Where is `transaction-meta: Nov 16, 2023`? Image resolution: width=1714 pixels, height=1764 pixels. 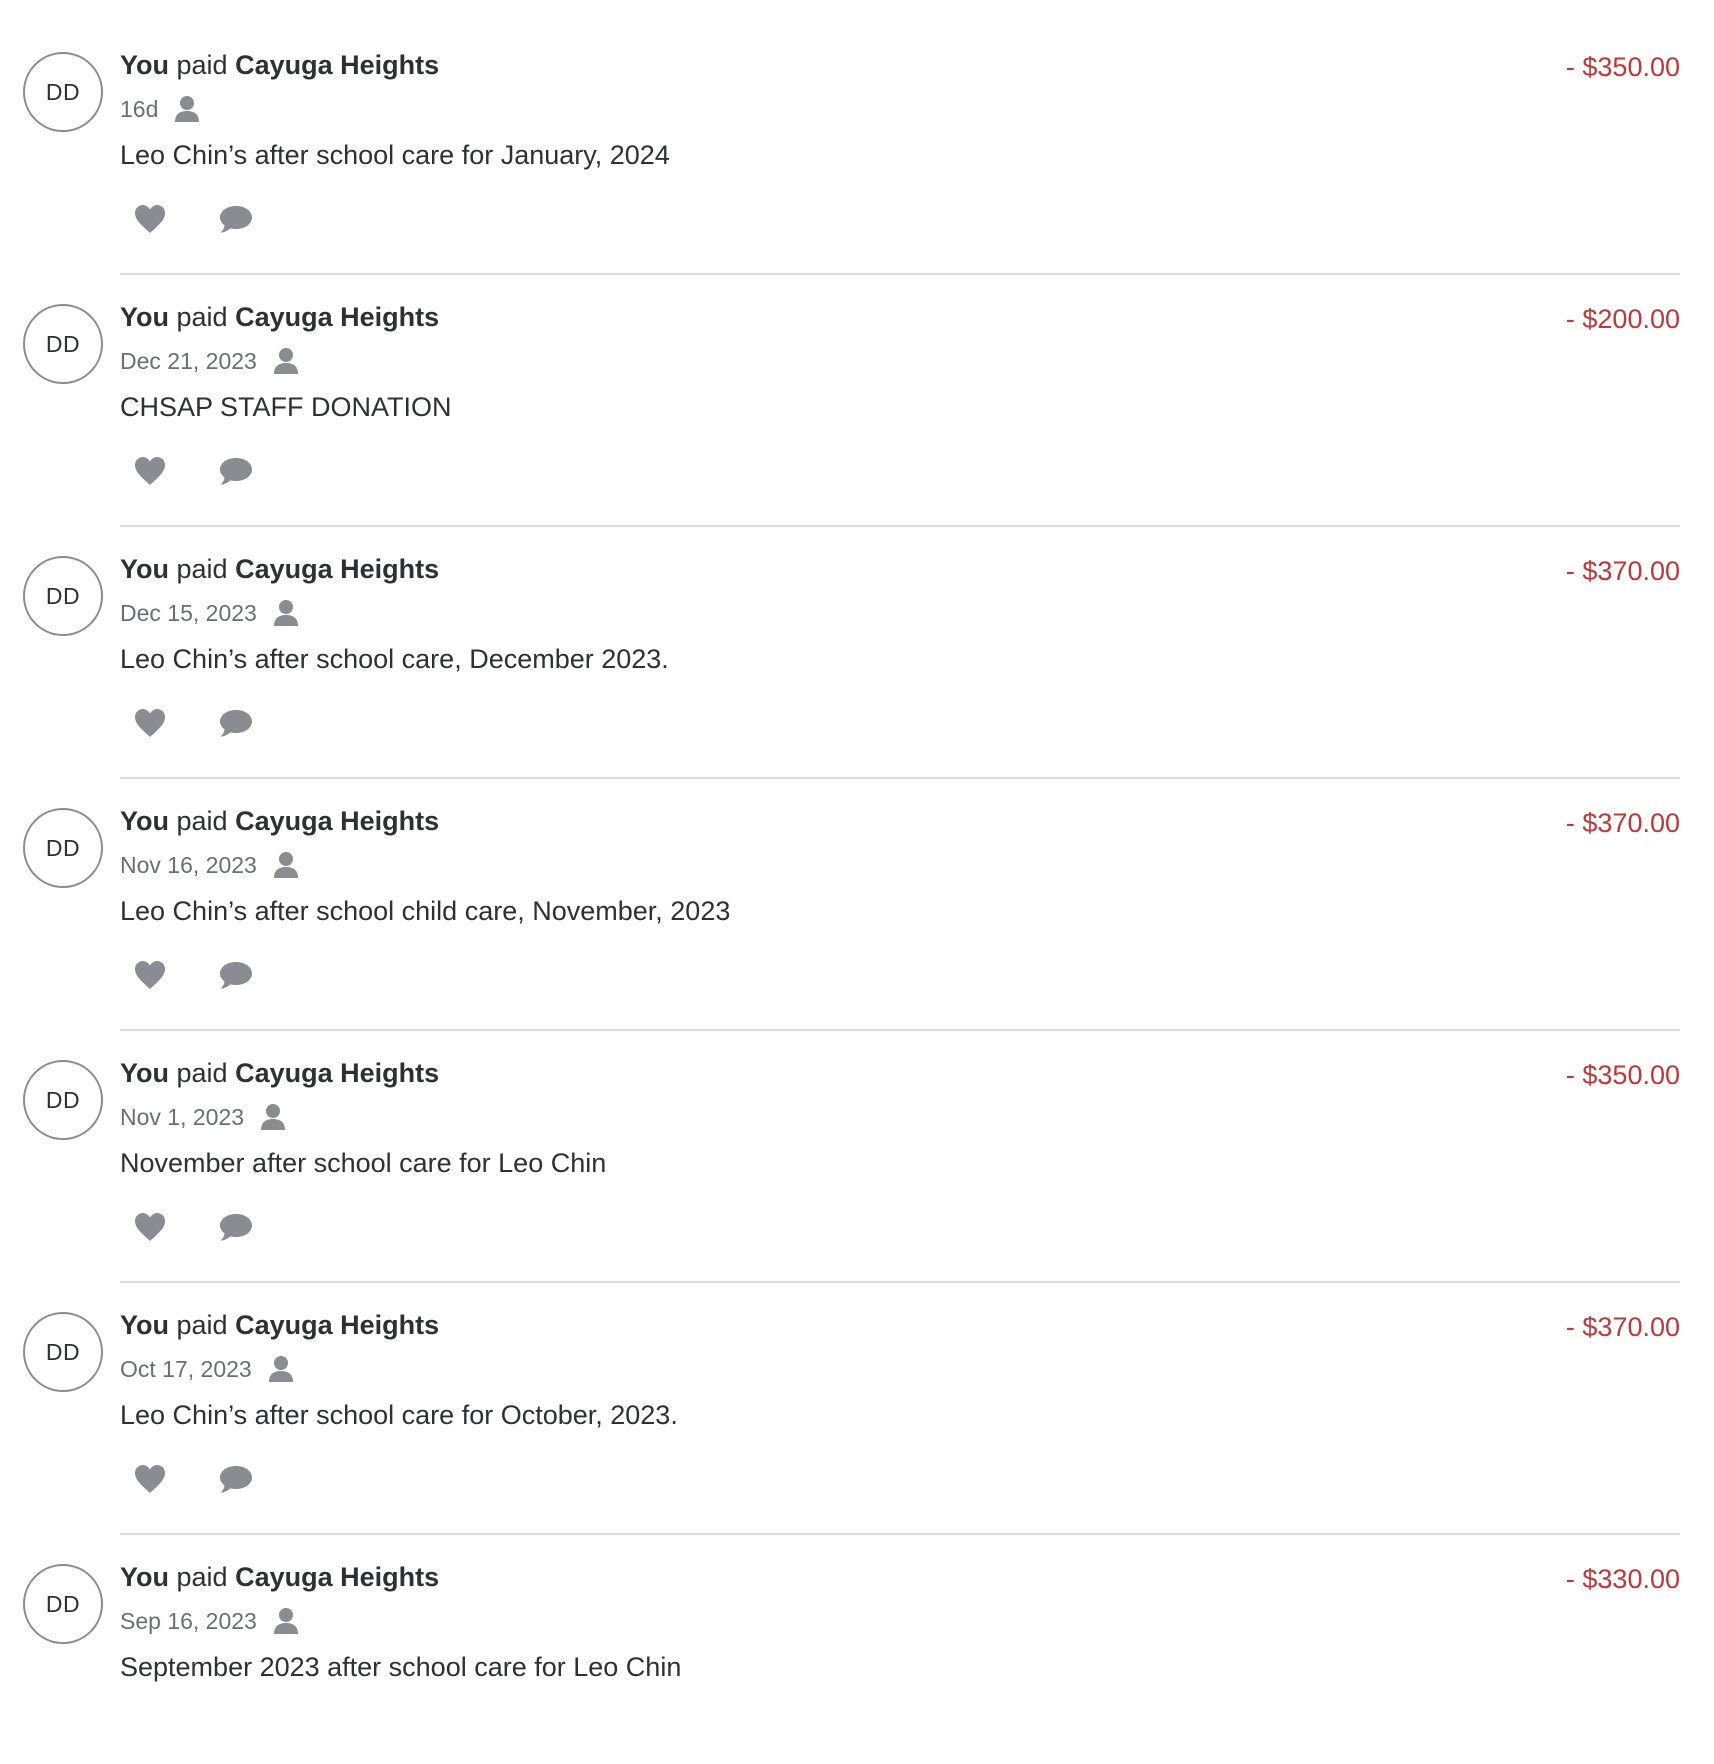
transaction-meta: Nov 16, 2023 is located at coordinates (209, 865).